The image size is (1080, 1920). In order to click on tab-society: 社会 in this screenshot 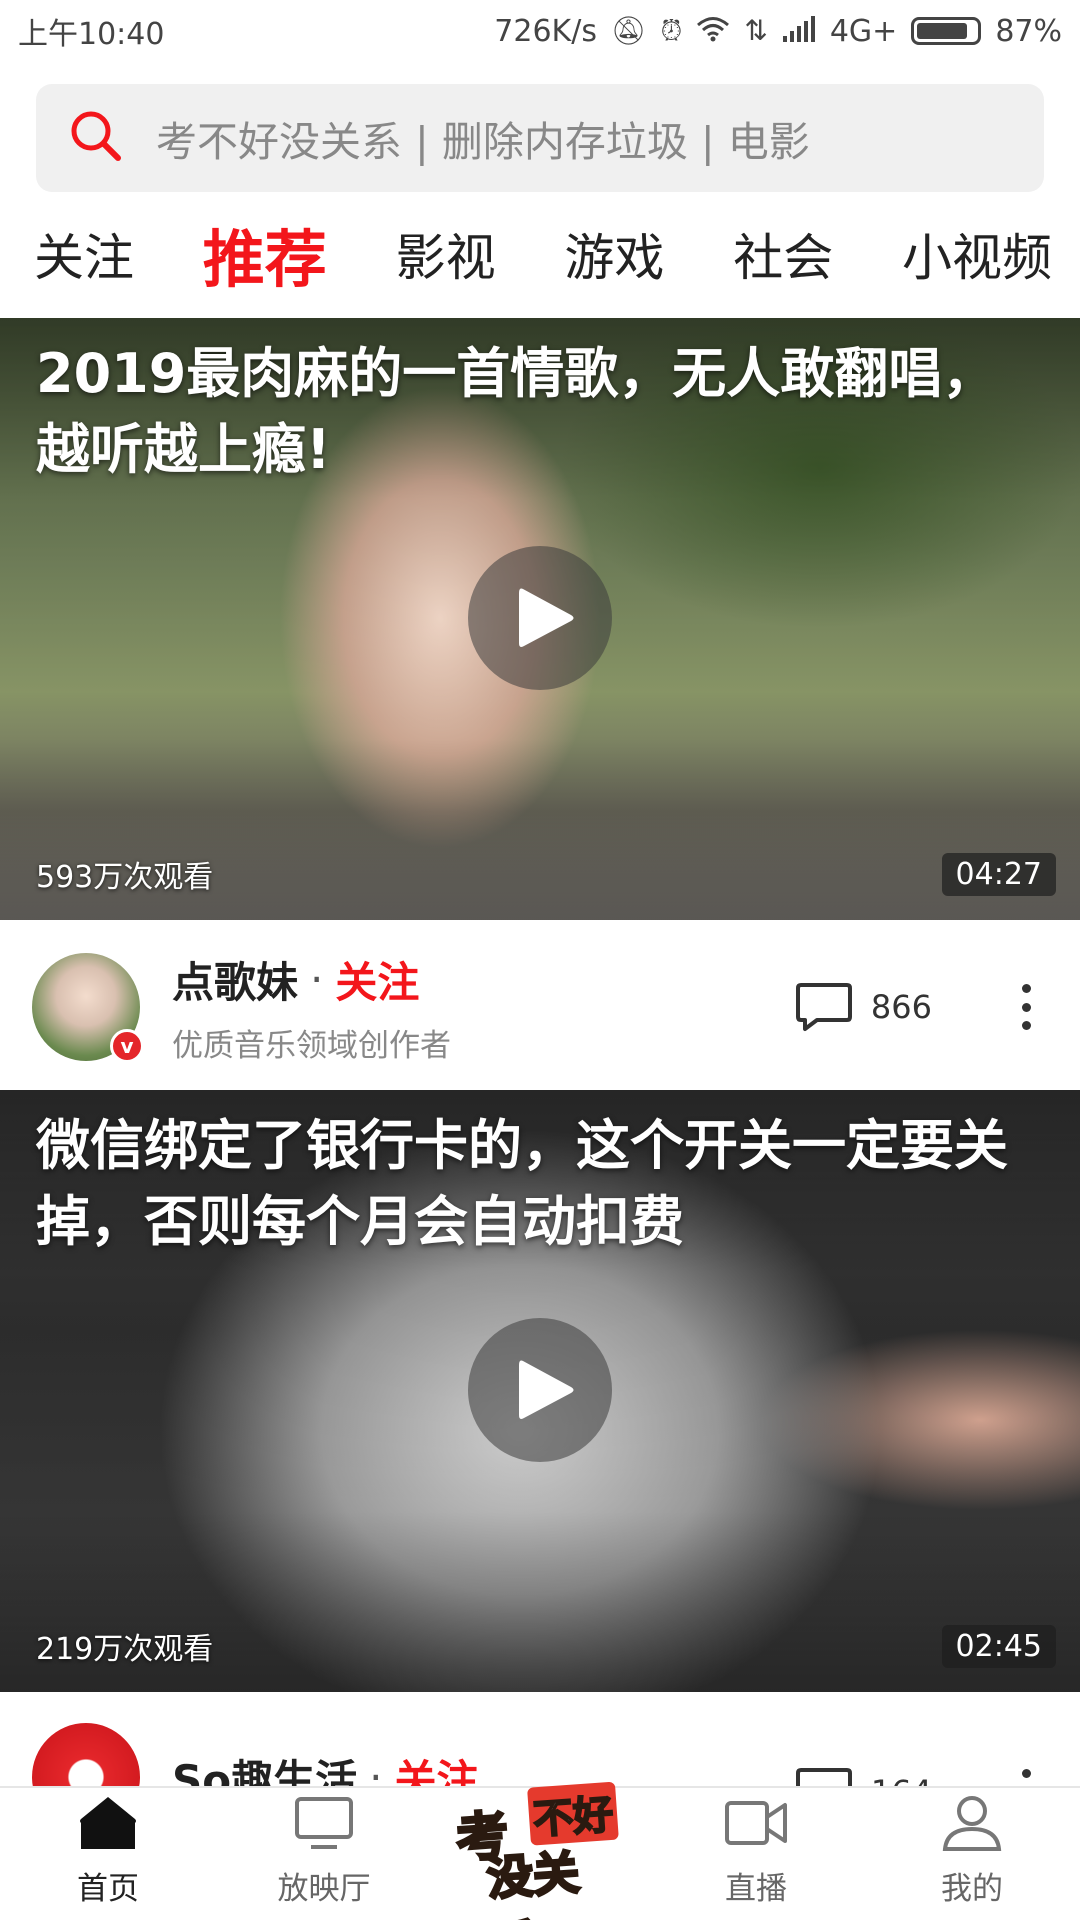, I will do `click(783, 254)`.